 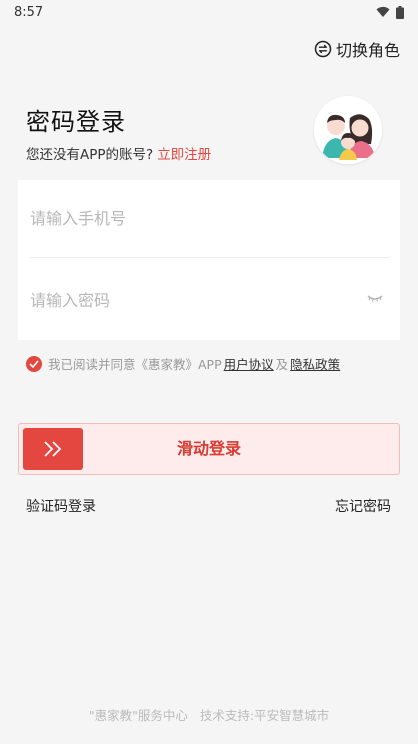 What do you see at coordinates (367, 50) in the screenshot?
I see `switch-role-label: 切换角色` at bounding box center [367, 50].